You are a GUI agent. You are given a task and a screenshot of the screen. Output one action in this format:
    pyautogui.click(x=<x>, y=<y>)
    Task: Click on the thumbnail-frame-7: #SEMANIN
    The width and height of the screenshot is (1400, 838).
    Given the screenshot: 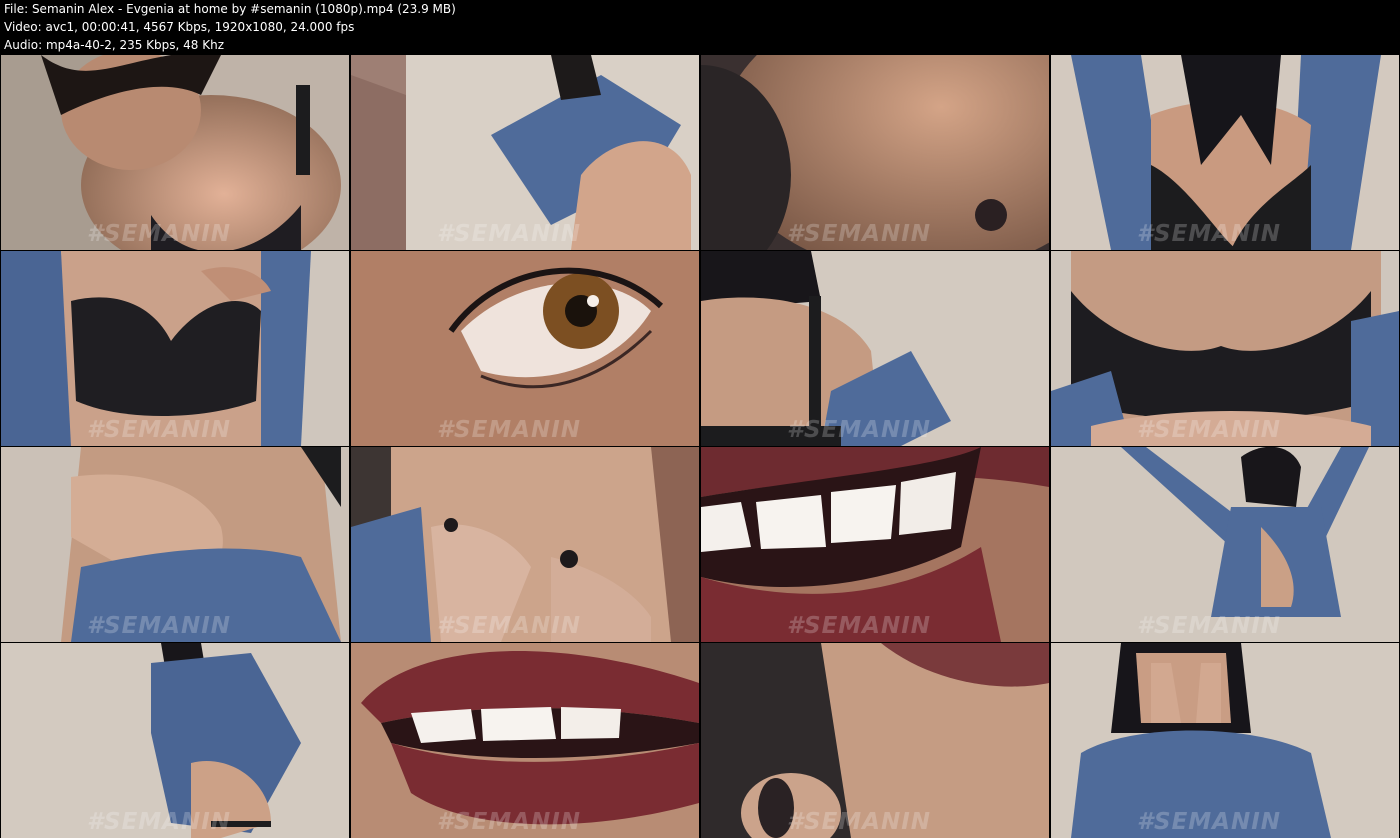 What is the action you would take?
    pyautogui.click(x=875, y=348)
    